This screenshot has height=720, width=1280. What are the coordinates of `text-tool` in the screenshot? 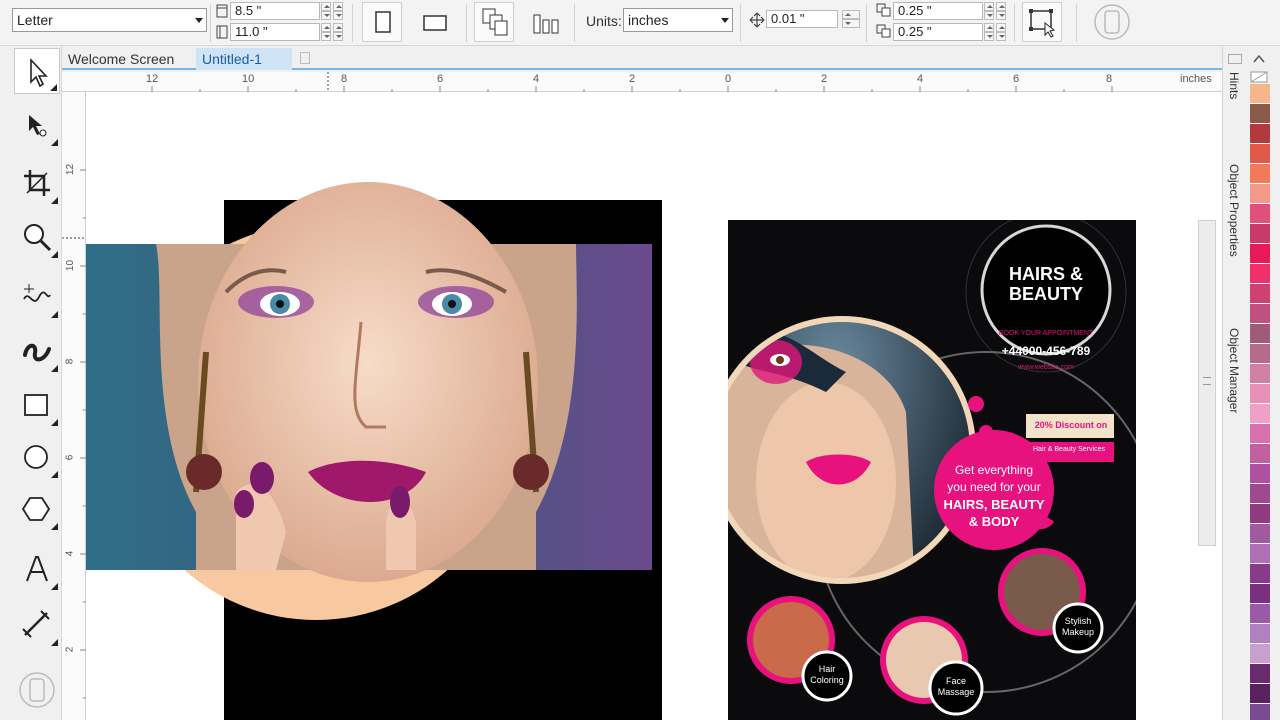 It's located at (37, 569).